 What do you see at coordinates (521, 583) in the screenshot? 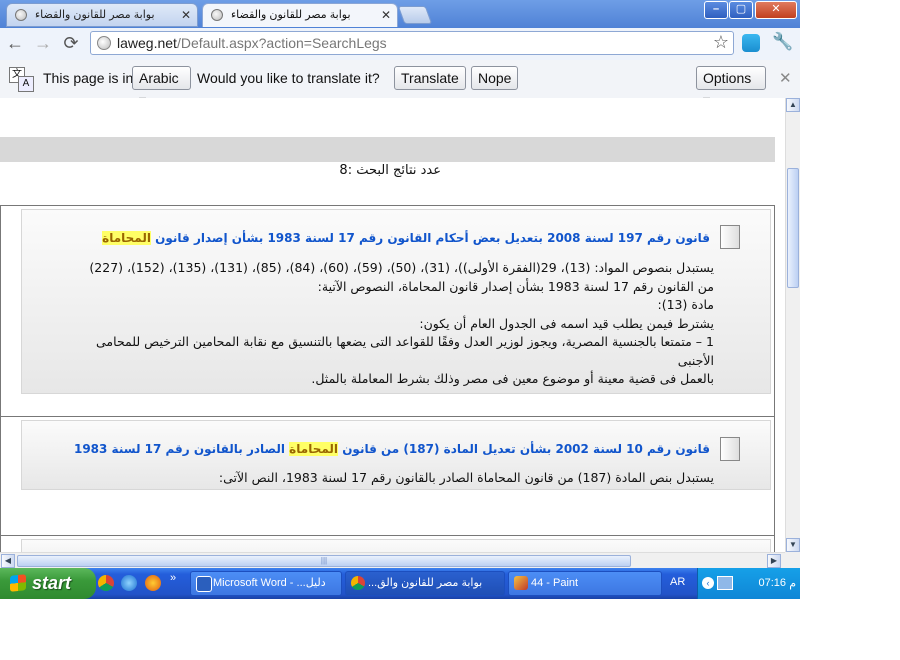
I see `paint-icon` at bounding box center [521, 583].